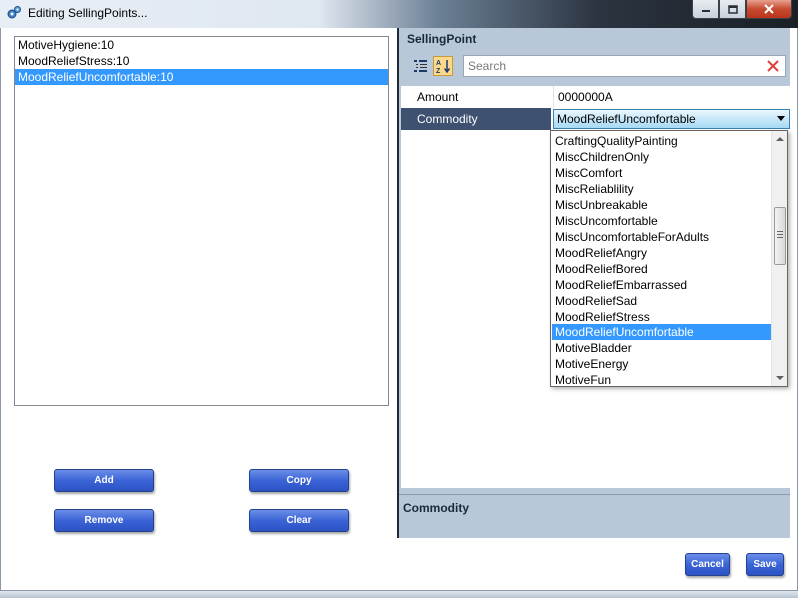  What do you see at coordinates (201, 61) in the screenshot?
I see `list-item: MoodReliefStress:10` at bounding box center [201, 61].